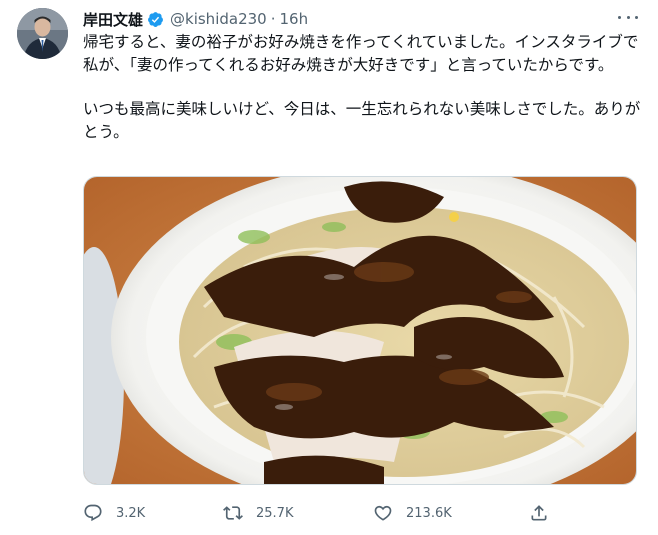  Describe the element at coordinates (362, 120) in the screenshot. I see `tweet-paragraph: いつも最高に美味しいけど、今日は、一生忘れられない美味しさでした。ありがとう。` at that location.